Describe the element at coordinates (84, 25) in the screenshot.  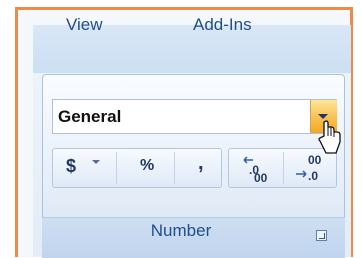
I see `tab-view: View` at that location.